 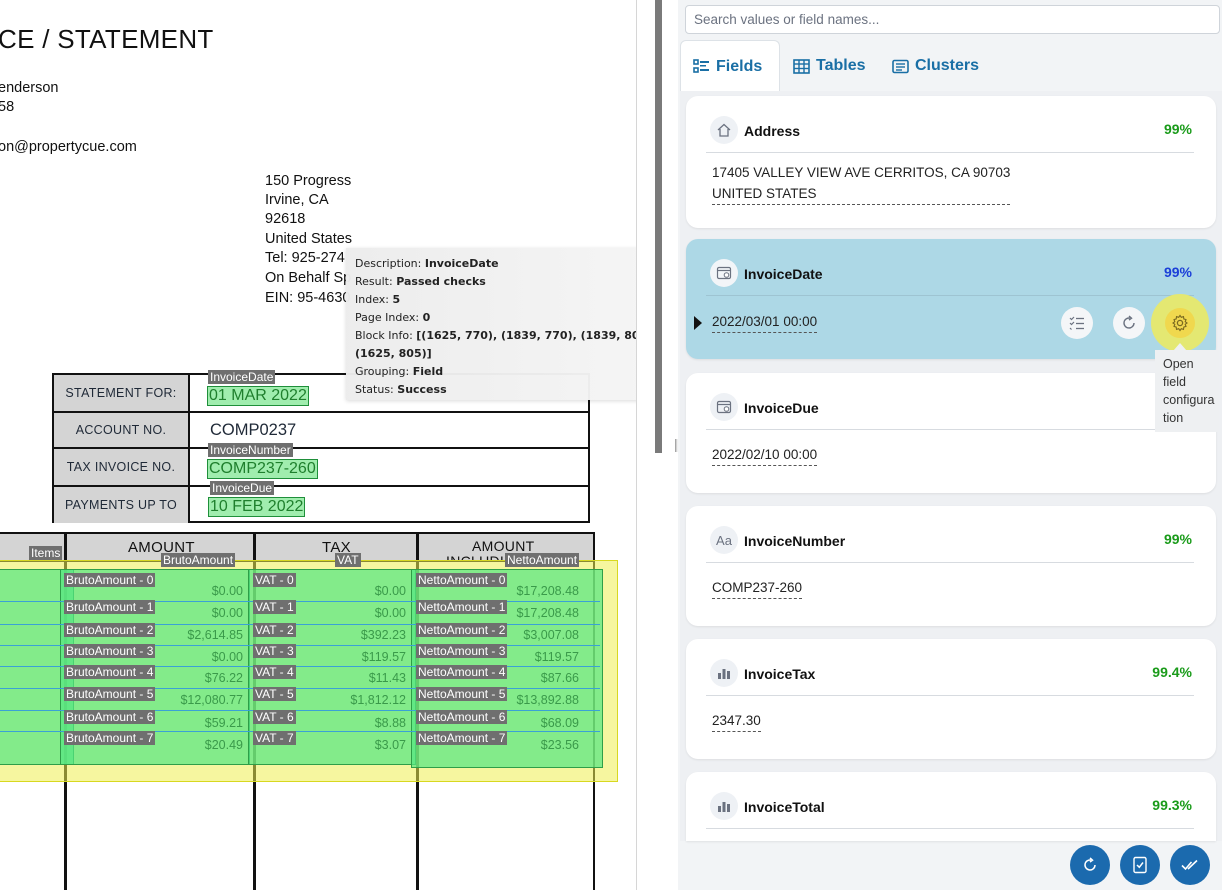 What do you see at coordinates (724, 540) in the screenshot?
I see `text-aa-icon: Aa` at bounding box center [724, 540].